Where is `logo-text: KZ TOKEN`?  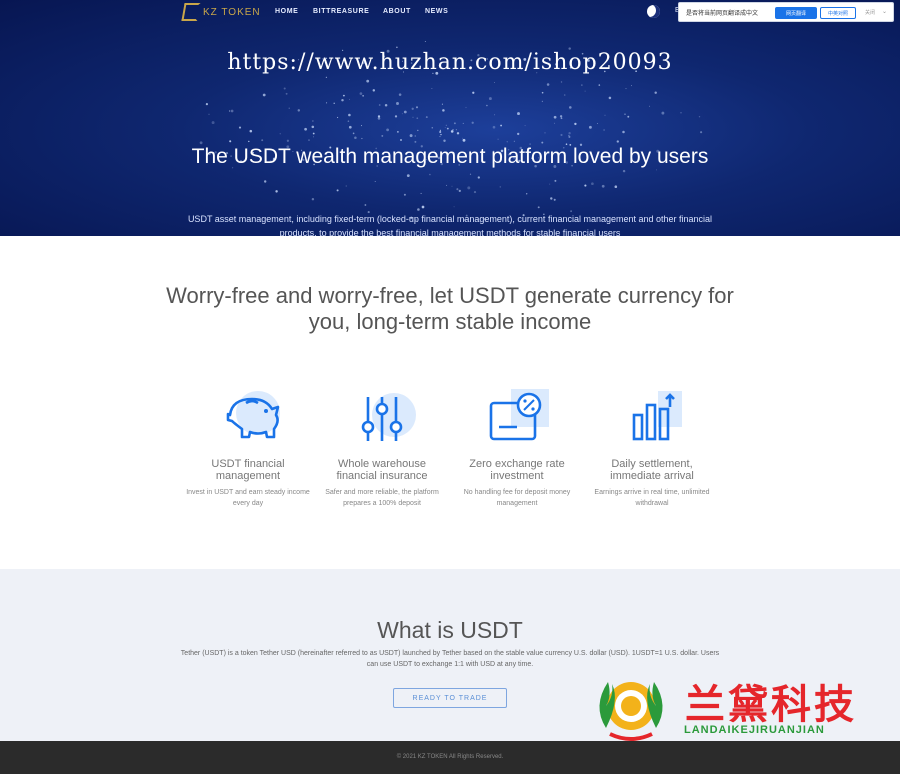
logo-text: KZ TOKEN is located at coordinates (232, 12).